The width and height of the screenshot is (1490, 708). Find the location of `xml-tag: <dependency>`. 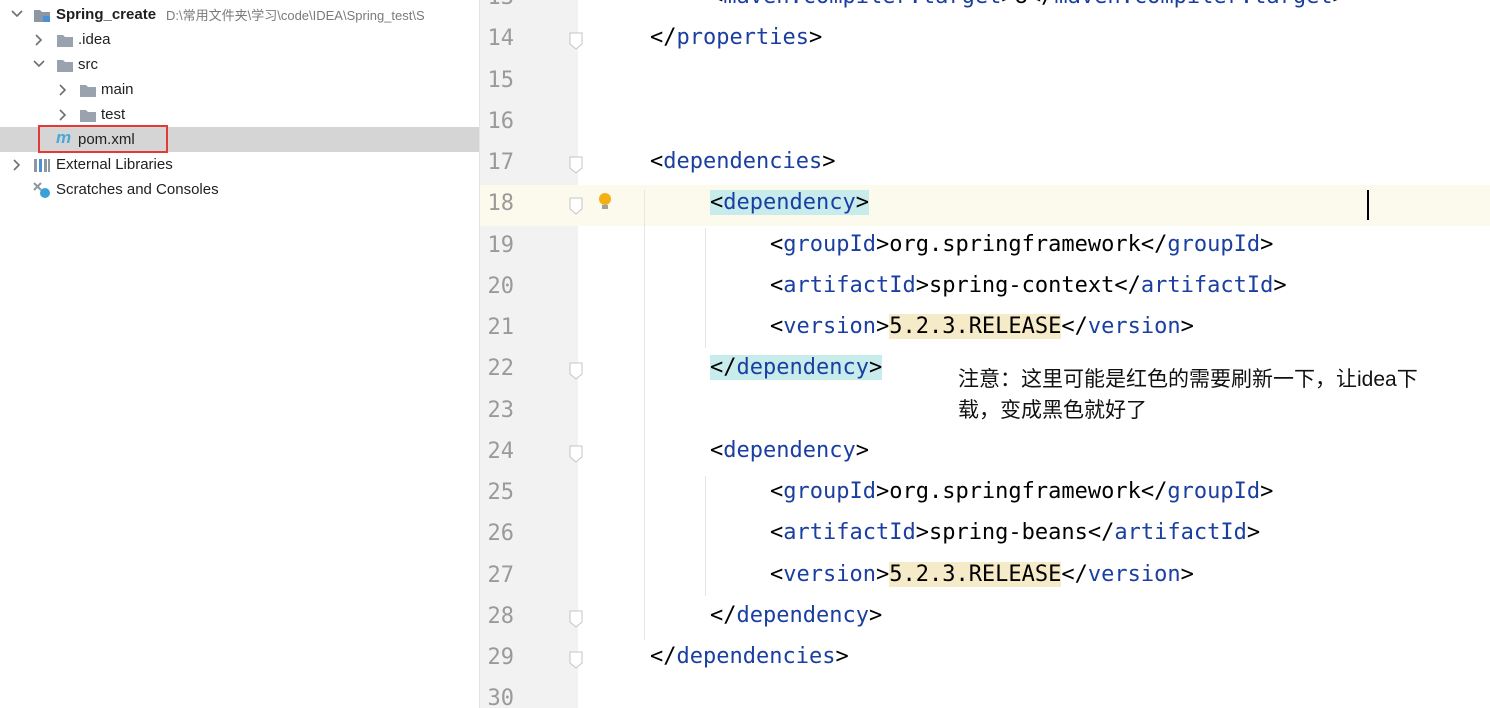

xml-tag: <dependency> is located at coordinates (789, 450).